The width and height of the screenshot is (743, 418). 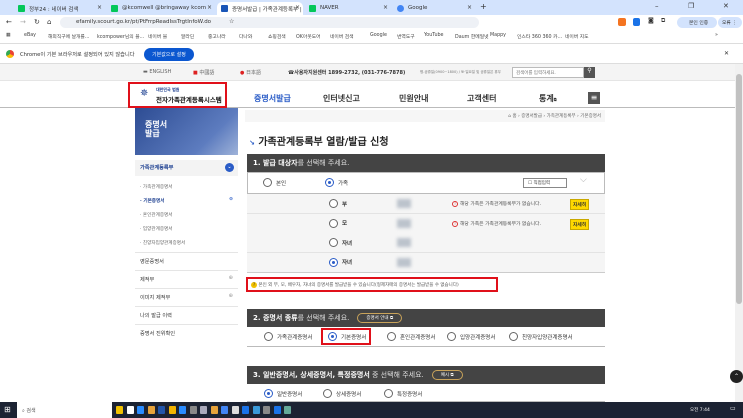 What do you see at coordinates (577, 36) in the screenshot?
I see `bookmark-item: 네이버 지도` at bounding box center [577, 36].